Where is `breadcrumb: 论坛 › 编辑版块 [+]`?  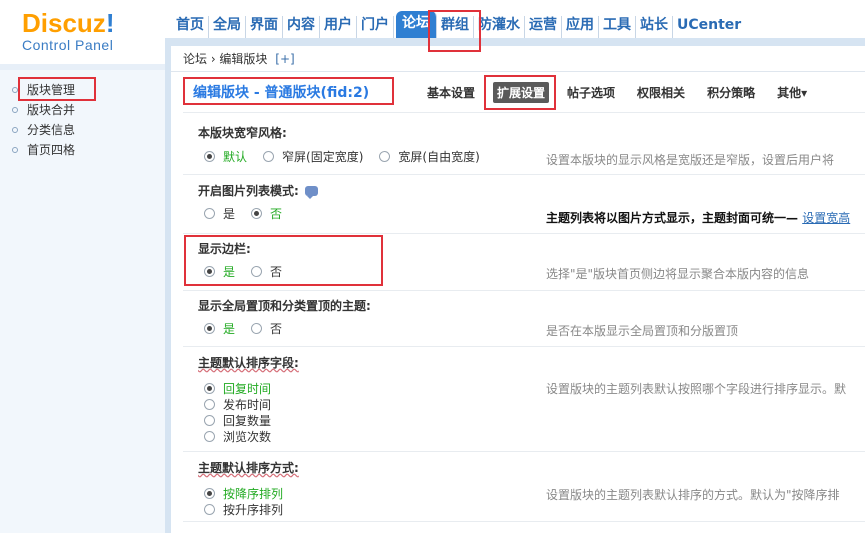
breadcrumb: 论坛 › 编辑版块 [+] is located at coordinates (518, 59).